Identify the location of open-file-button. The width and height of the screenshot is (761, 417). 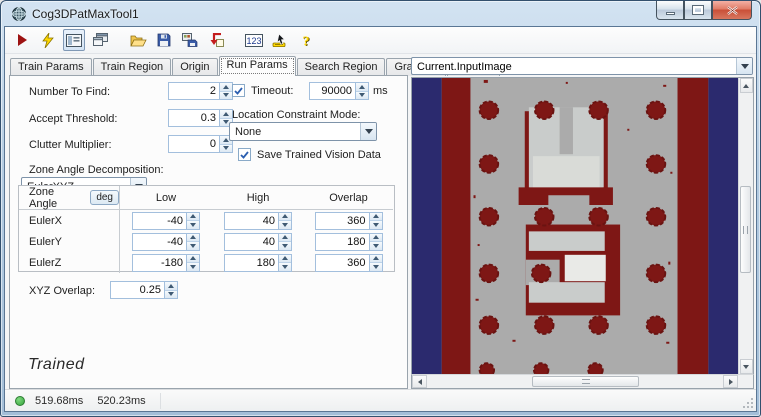
(138, 40).